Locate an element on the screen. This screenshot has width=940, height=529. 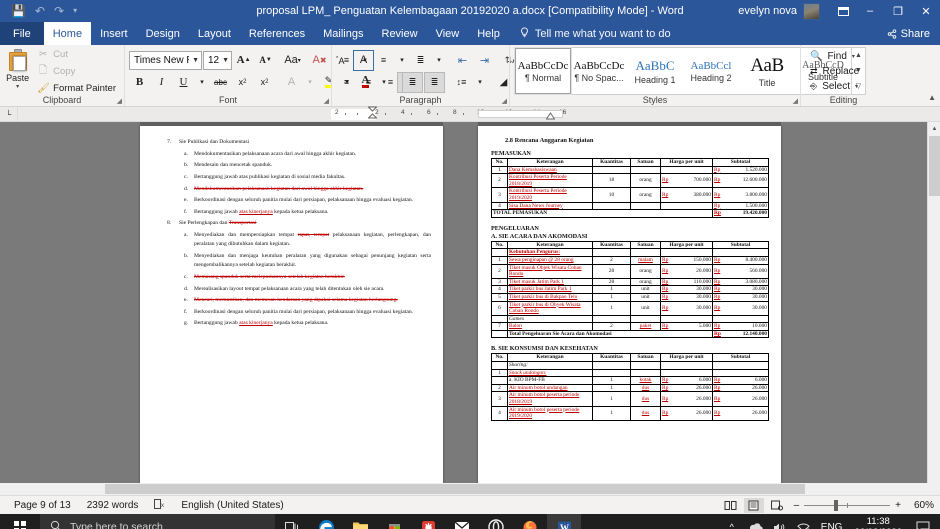
style-heading-1: AaBbC Heading 1 is located at coordinates (655, 71).